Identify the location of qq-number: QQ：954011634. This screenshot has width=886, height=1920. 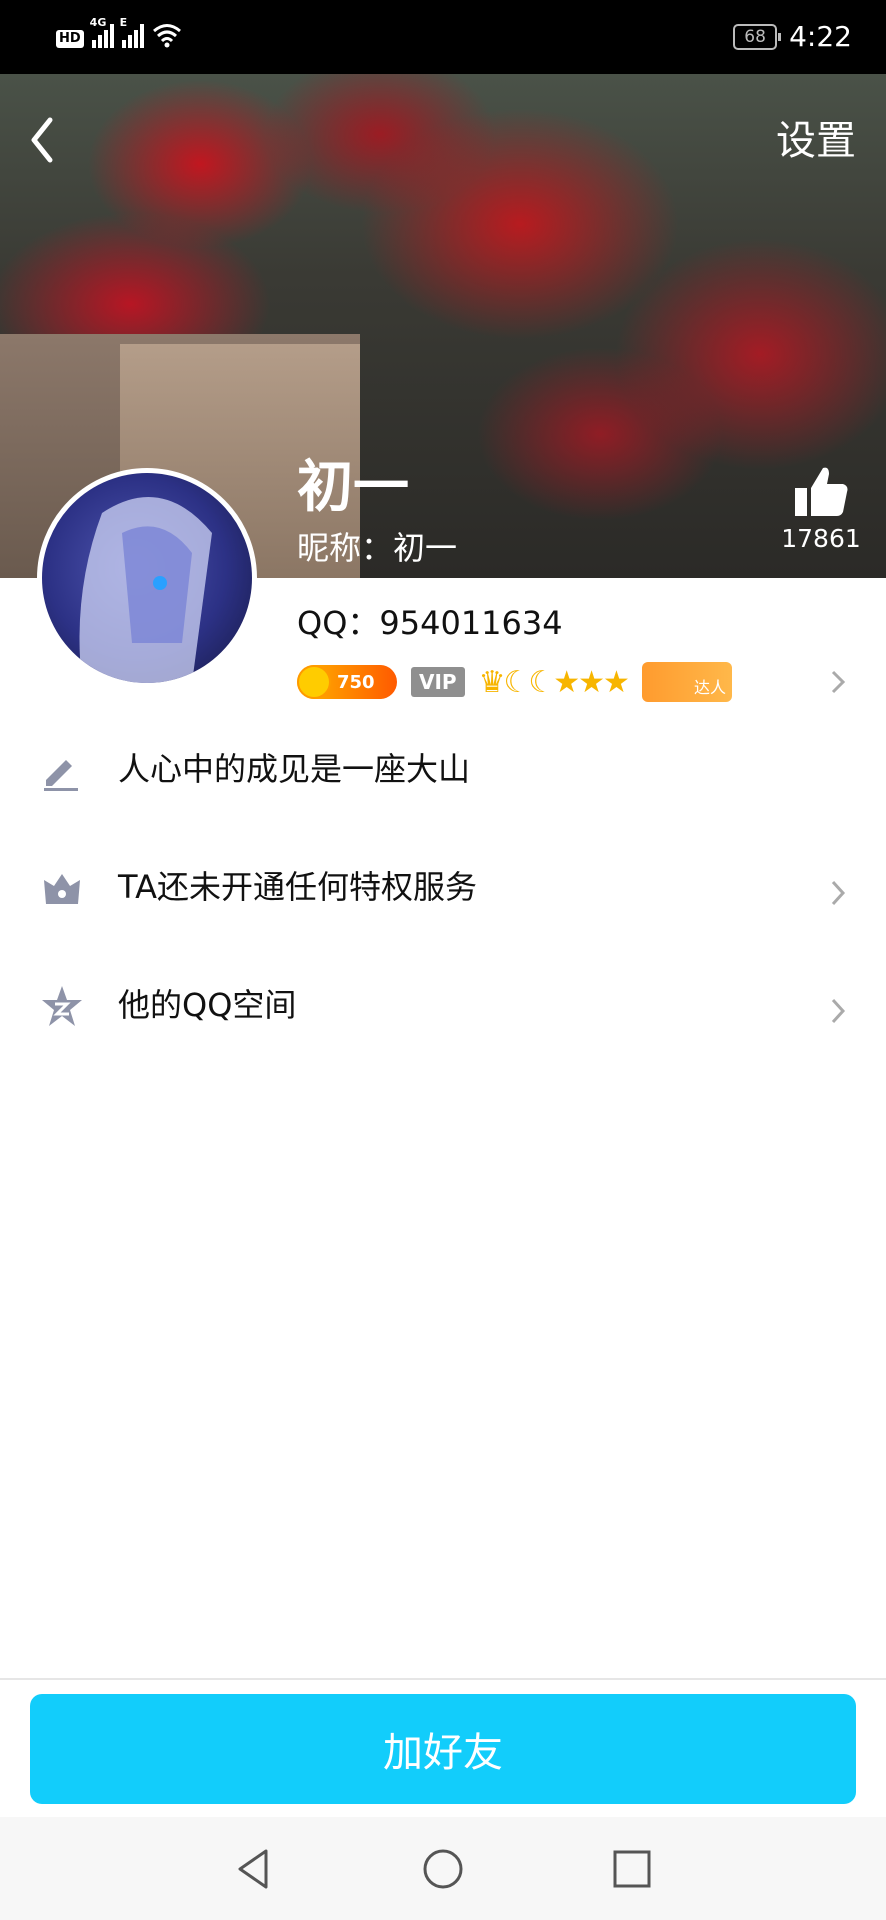
(430, 623).